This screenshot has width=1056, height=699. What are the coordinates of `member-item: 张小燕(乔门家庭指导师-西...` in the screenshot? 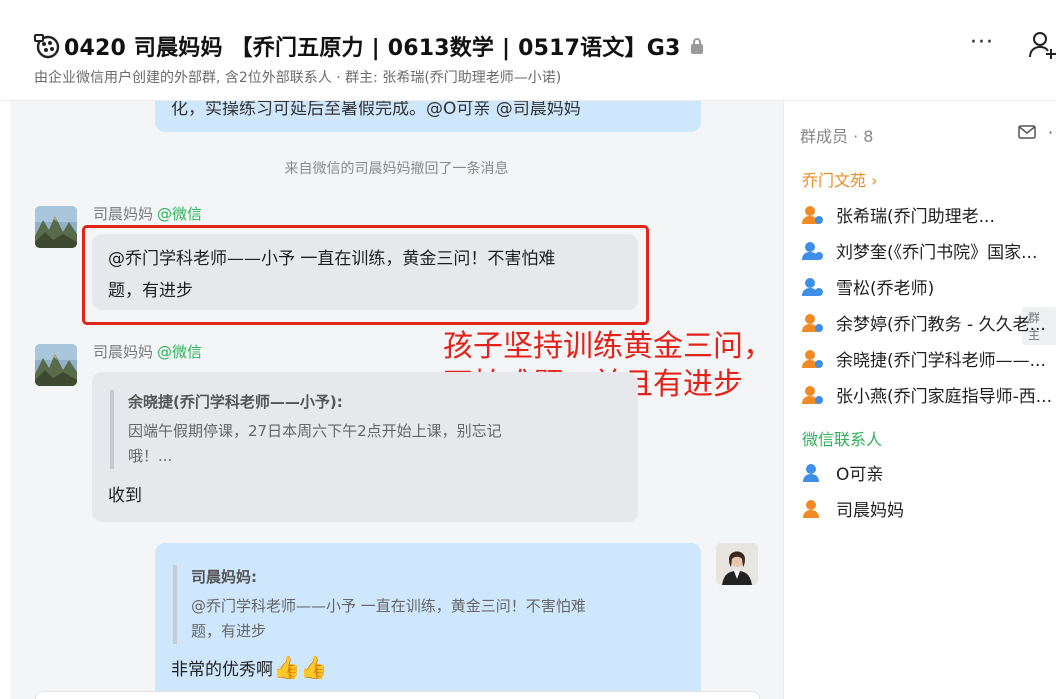 It's located at (927, 394).